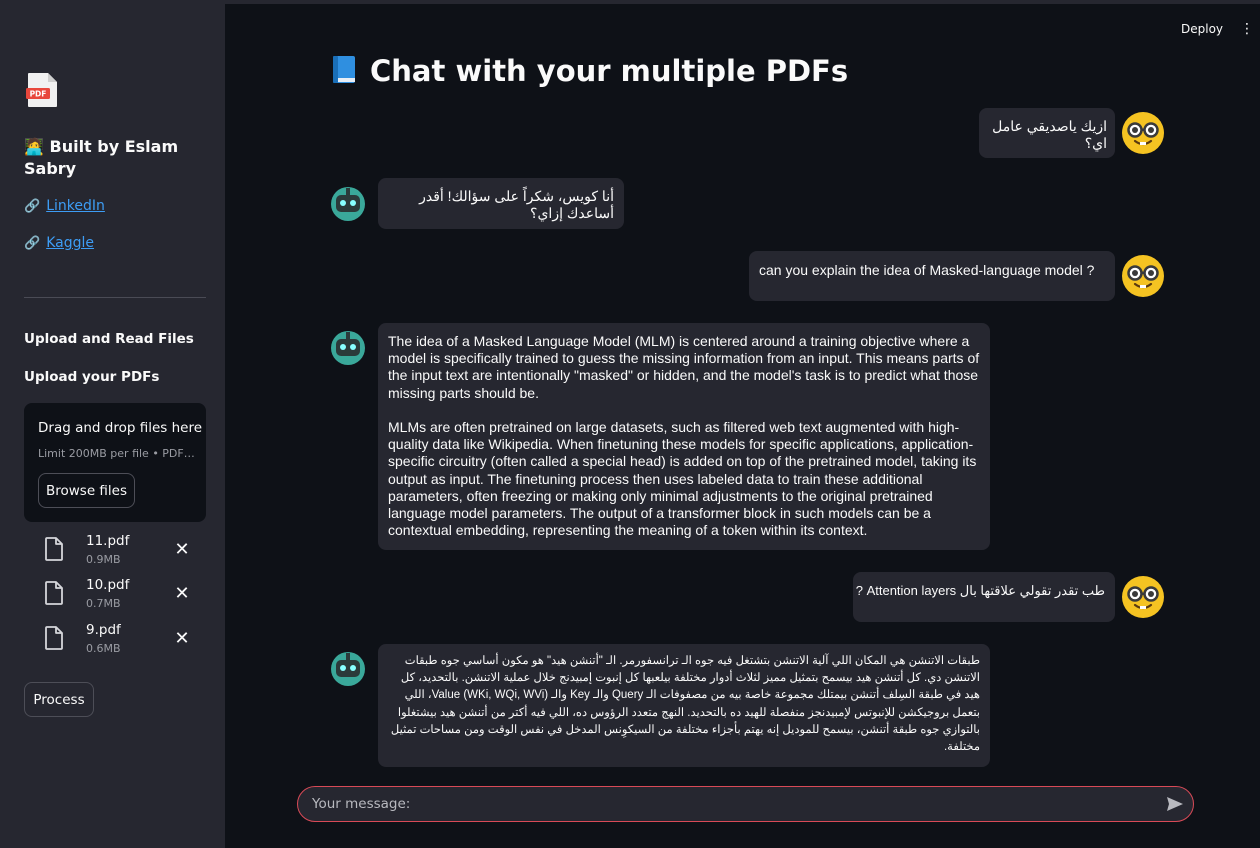  What do you see at coordinates (103, 630) in the screenshot?
I see `file-name: 9.pdf` at bounding box center [103, 630].